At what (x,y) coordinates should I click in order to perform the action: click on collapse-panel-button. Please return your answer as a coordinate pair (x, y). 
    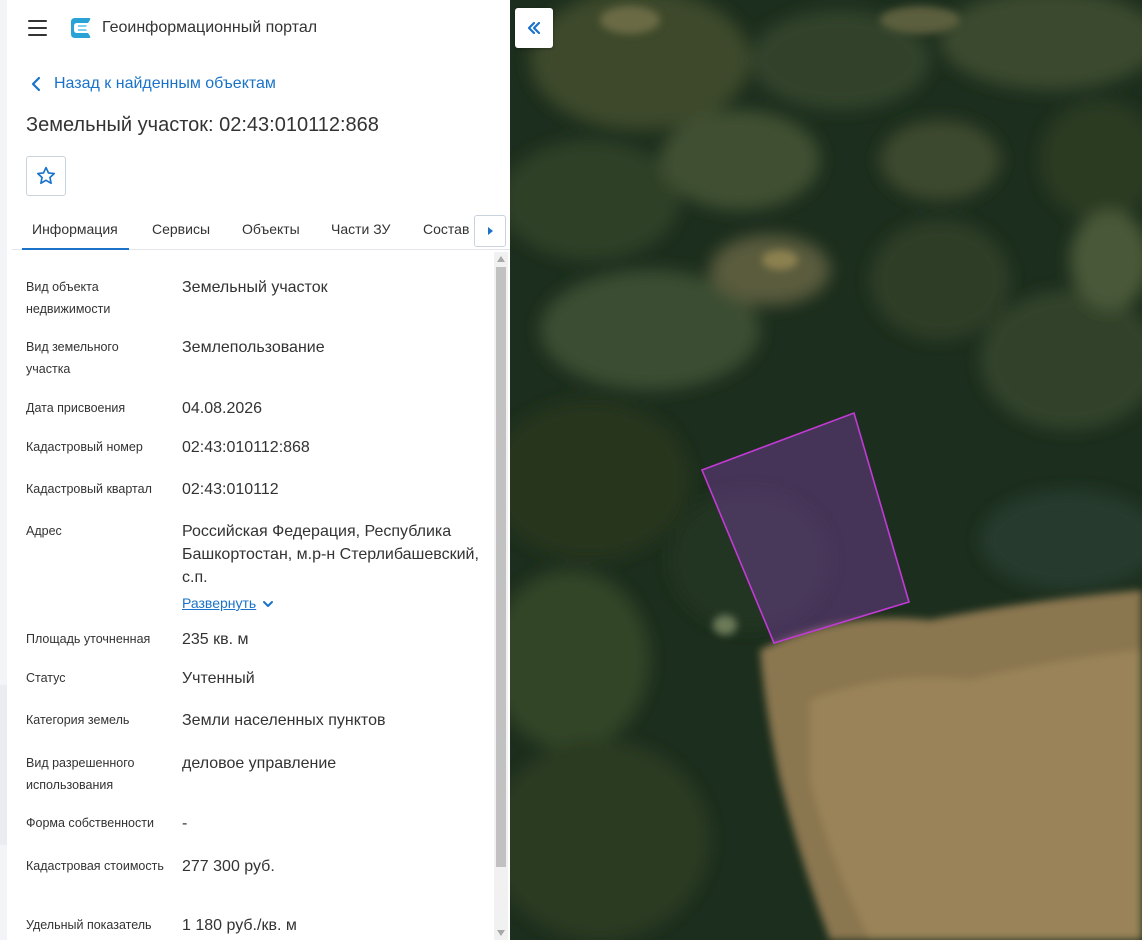
    Looking at the image, I should click on (534, 28).